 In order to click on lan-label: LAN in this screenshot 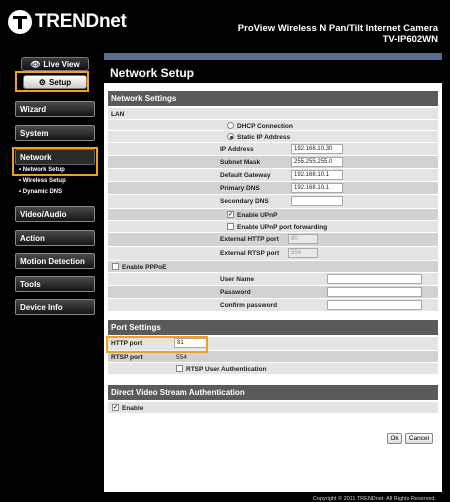, I will do `click(118, 114)`.